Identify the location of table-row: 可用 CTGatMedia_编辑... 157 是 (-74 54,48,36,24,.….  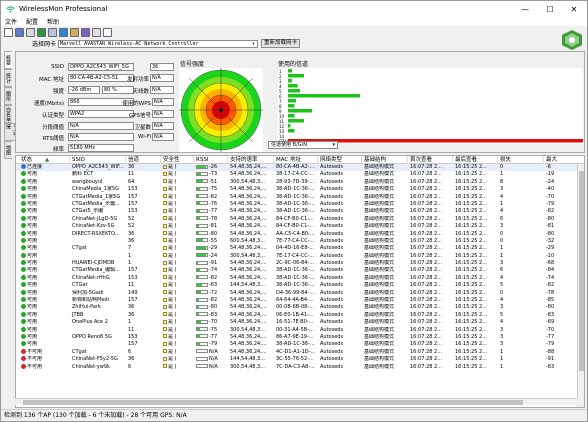
(300, 270).